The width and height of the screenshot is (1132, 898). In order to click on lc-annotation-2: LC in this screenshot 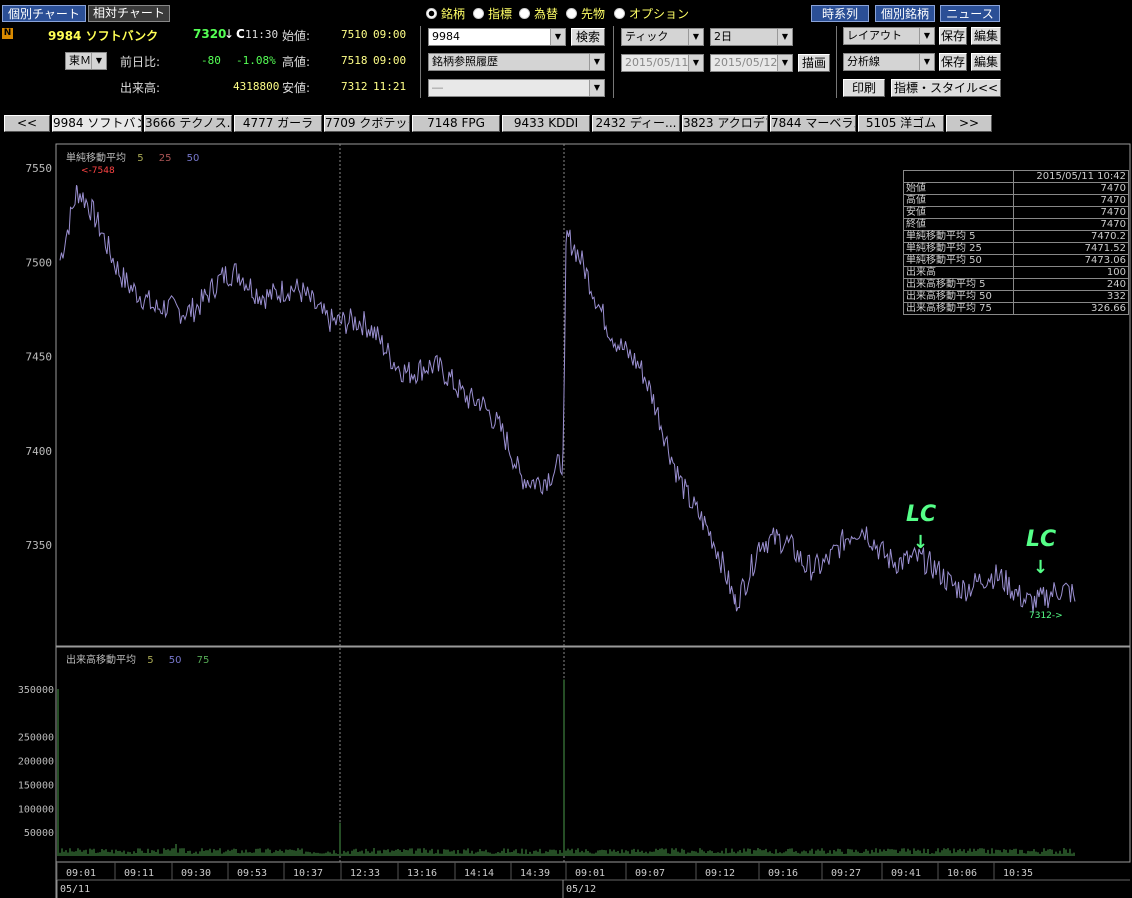, I will do `click(1041, 539)`.